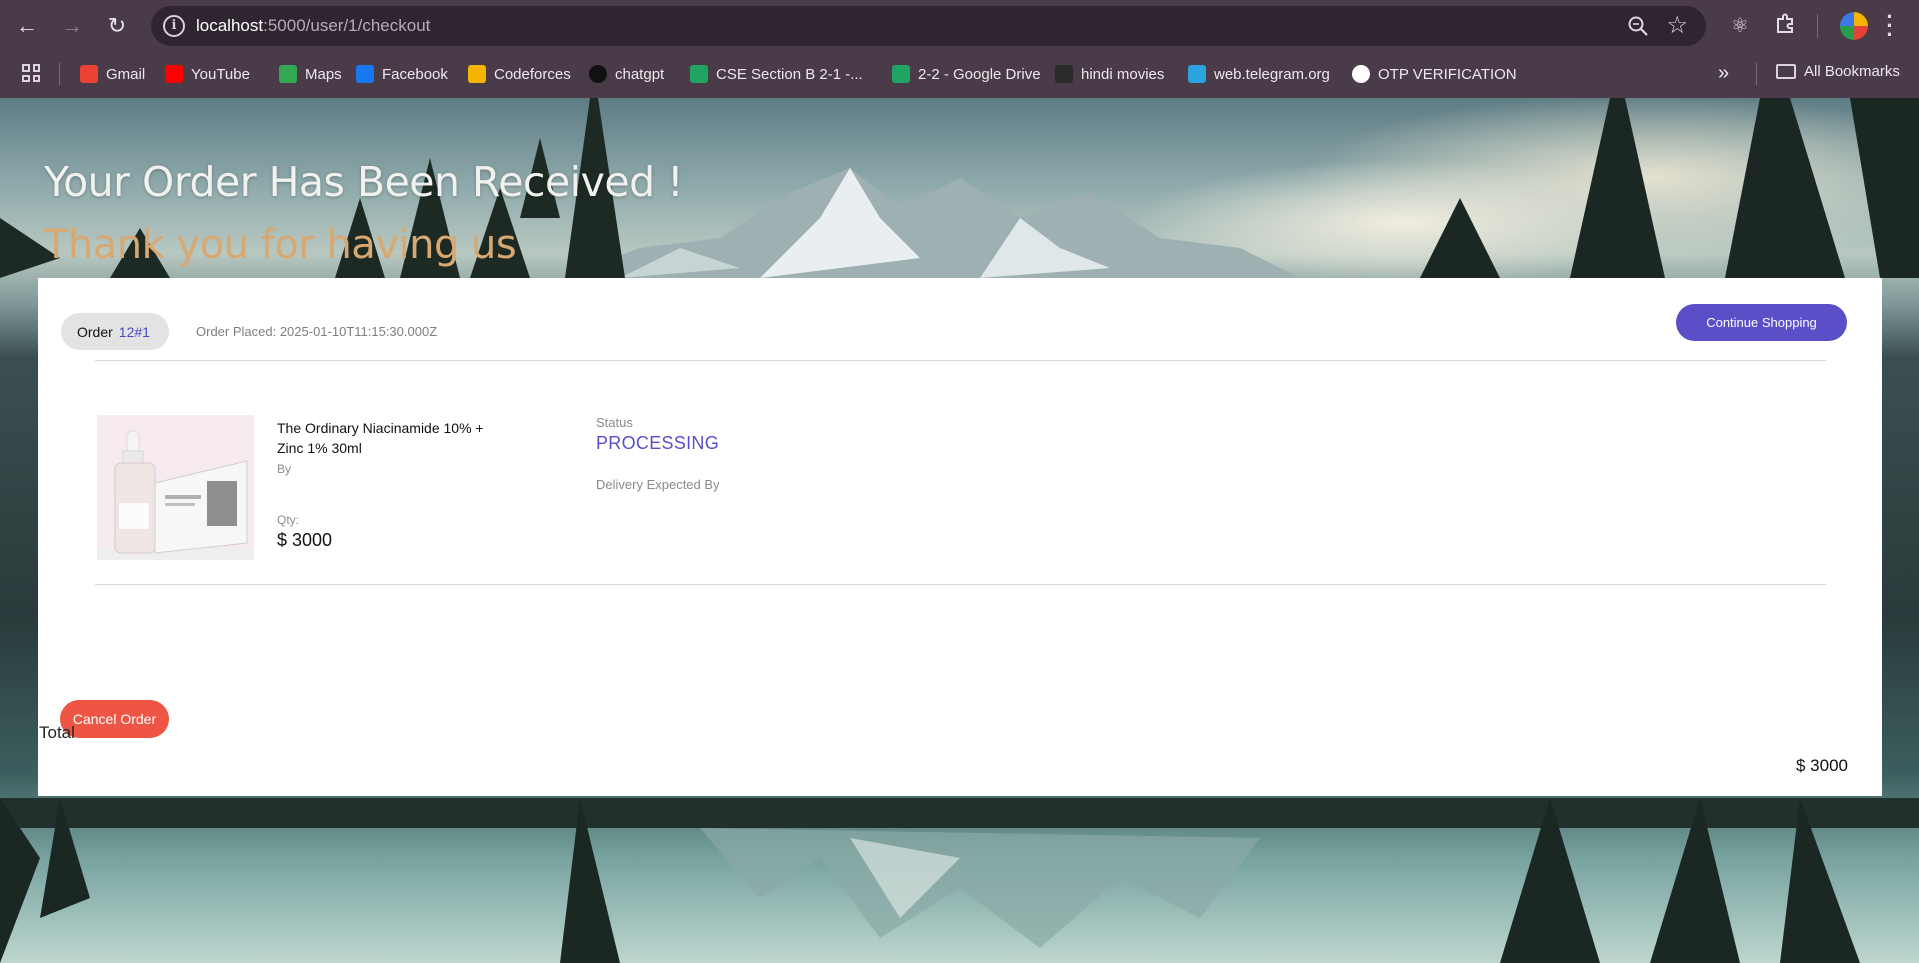  I want to click on bookmark-star-icon: ☆, so click(1677, 25).